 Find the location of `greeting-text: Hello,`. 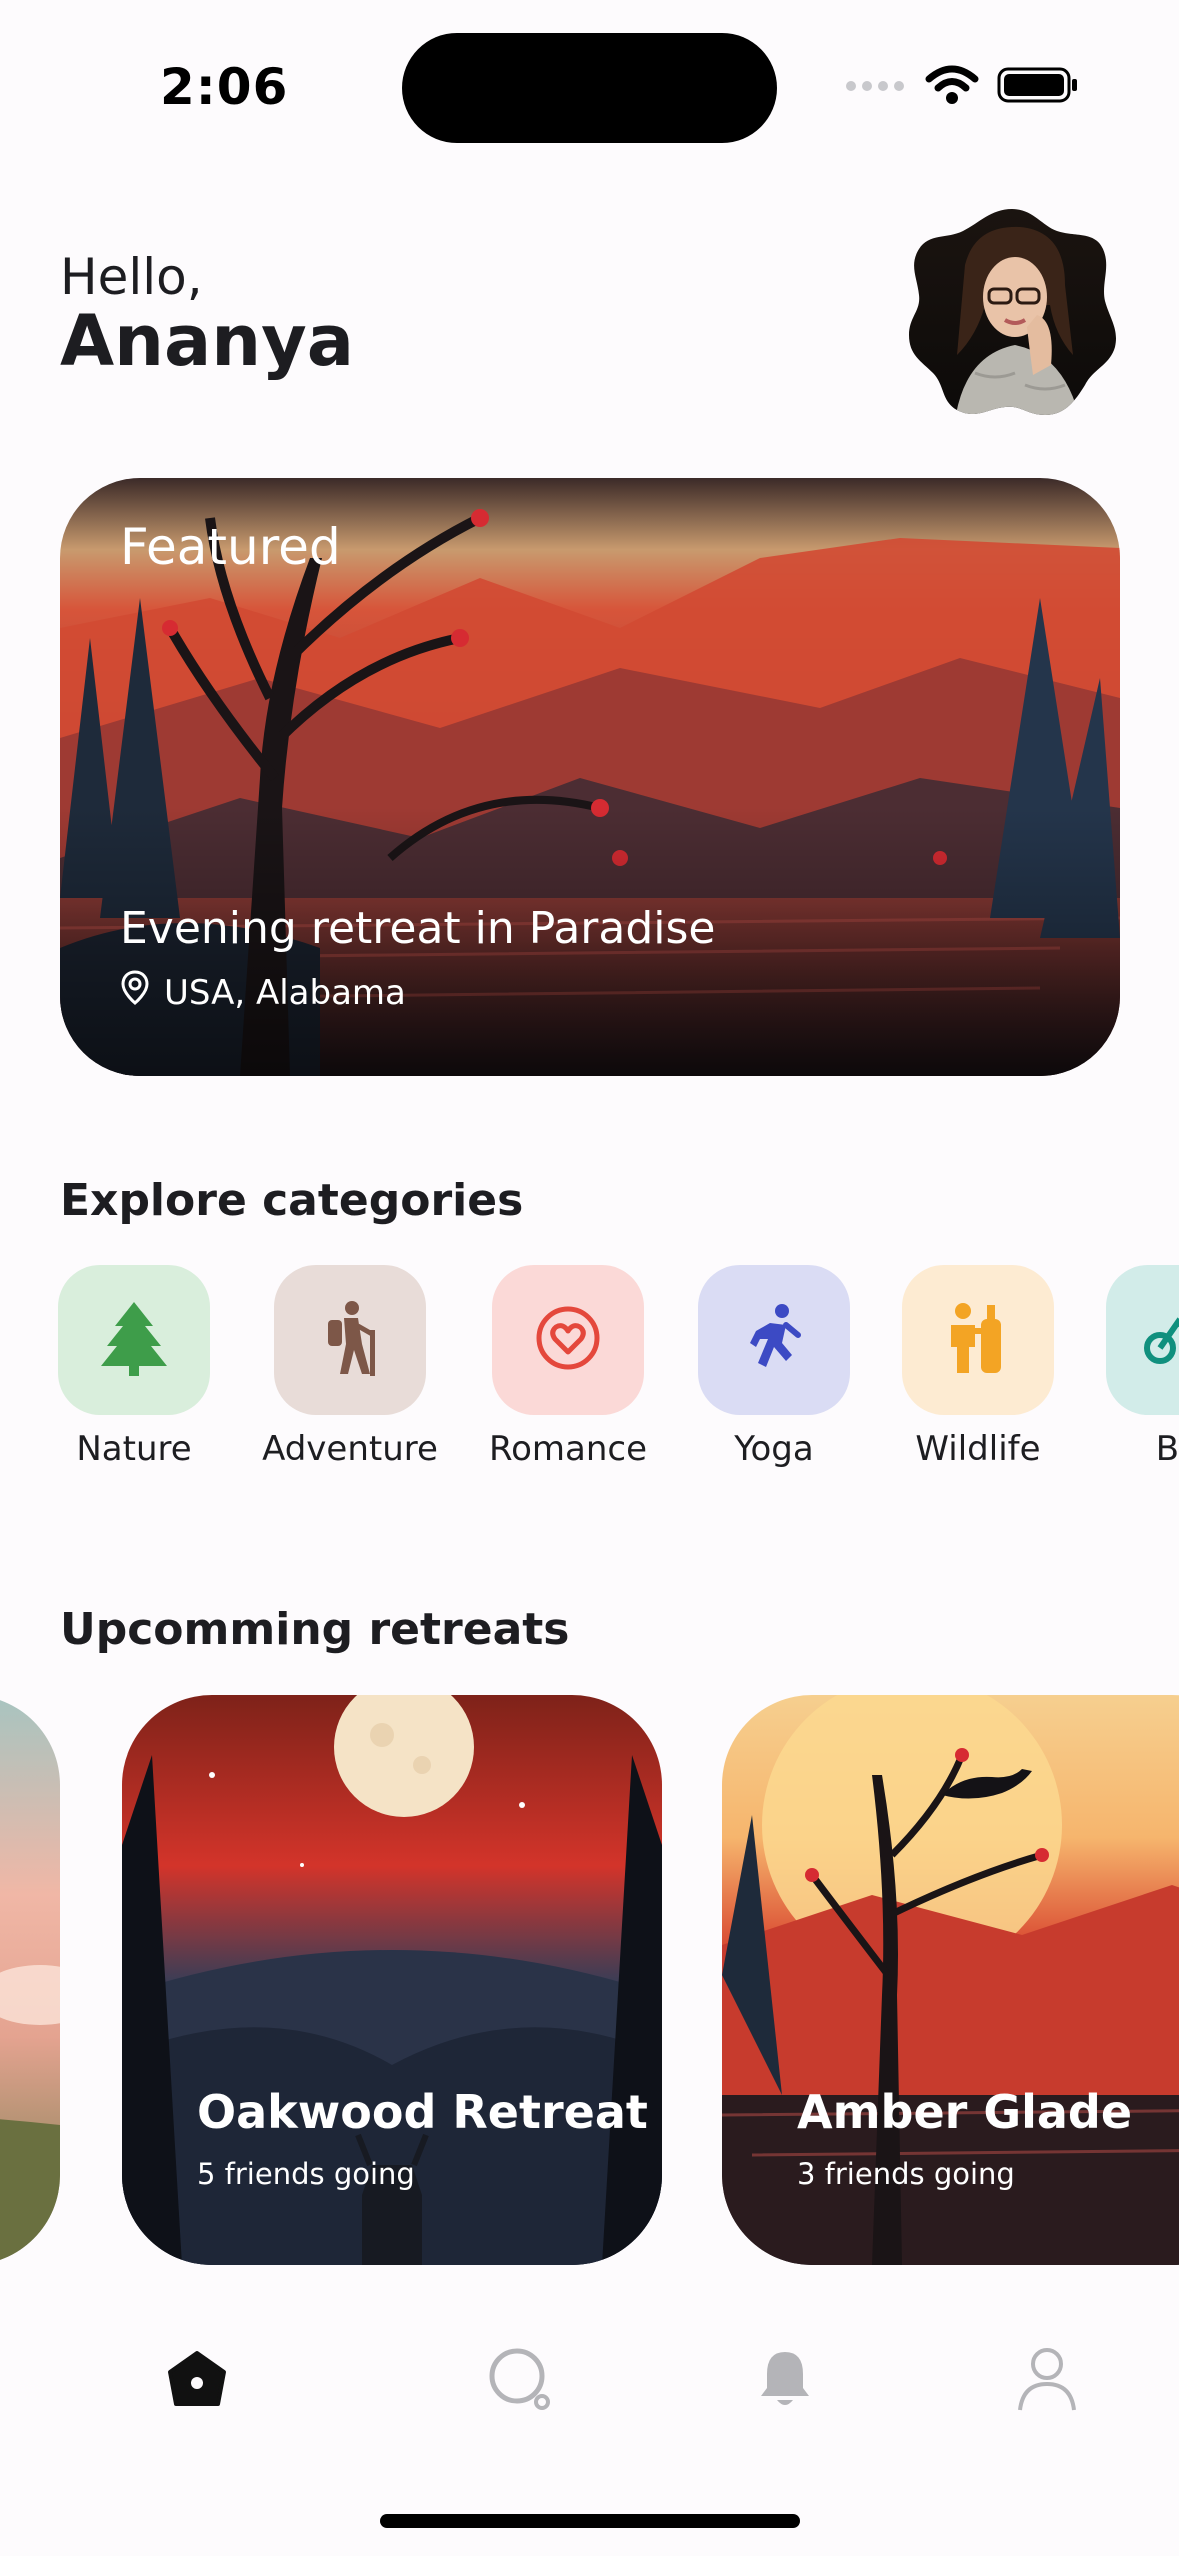

greeting-text: Hello, is located at coordinates (131, 277).